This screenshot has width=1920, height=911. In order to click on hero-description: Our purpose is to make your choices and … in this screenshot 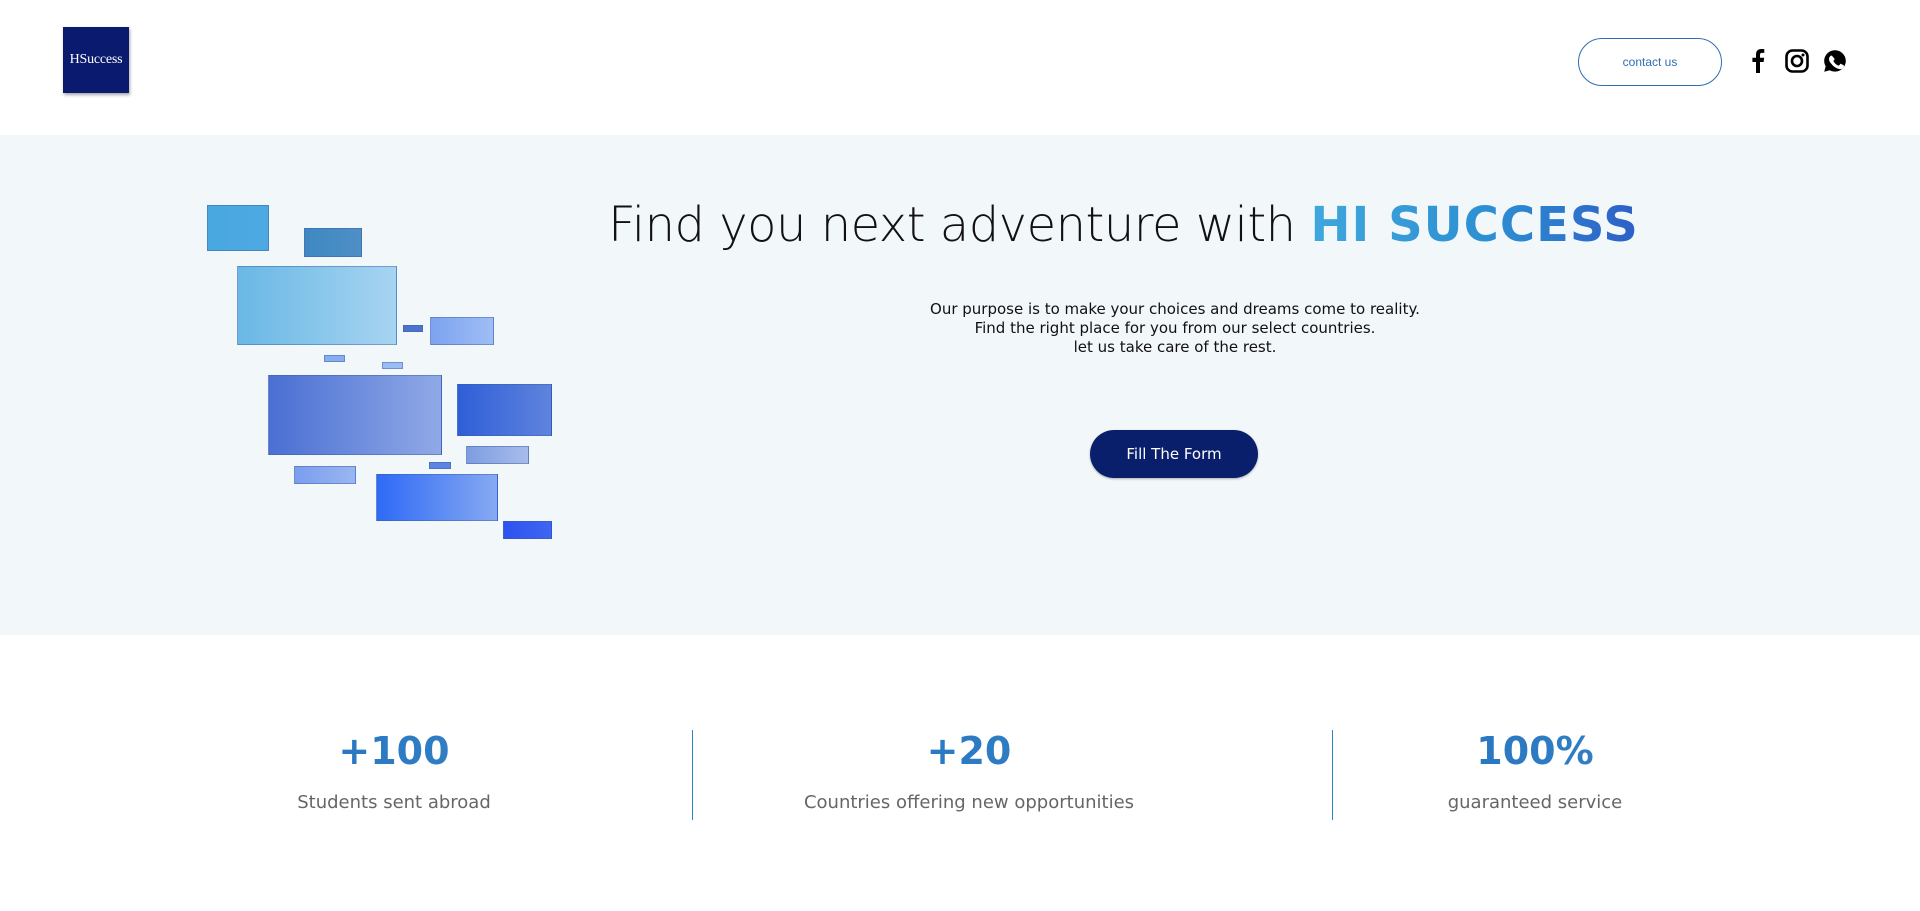, I will do `click(1175, 328)`.